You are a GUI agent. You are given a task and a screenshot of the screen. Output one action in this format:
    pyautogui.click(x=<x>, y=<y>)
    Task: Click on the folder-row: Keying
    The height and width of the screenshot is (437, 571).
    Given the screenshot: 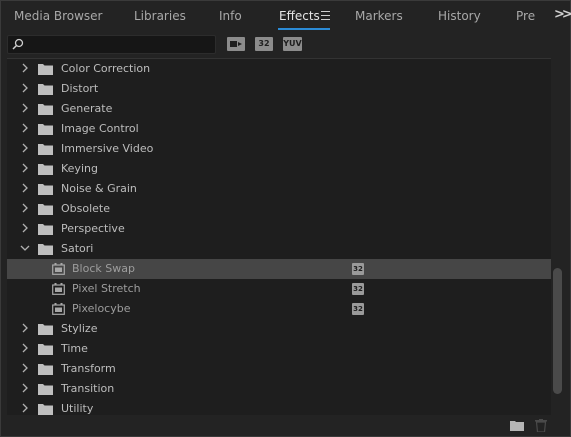 What is the action you would take?
    pyautogui.click(x=279, y=169)
    